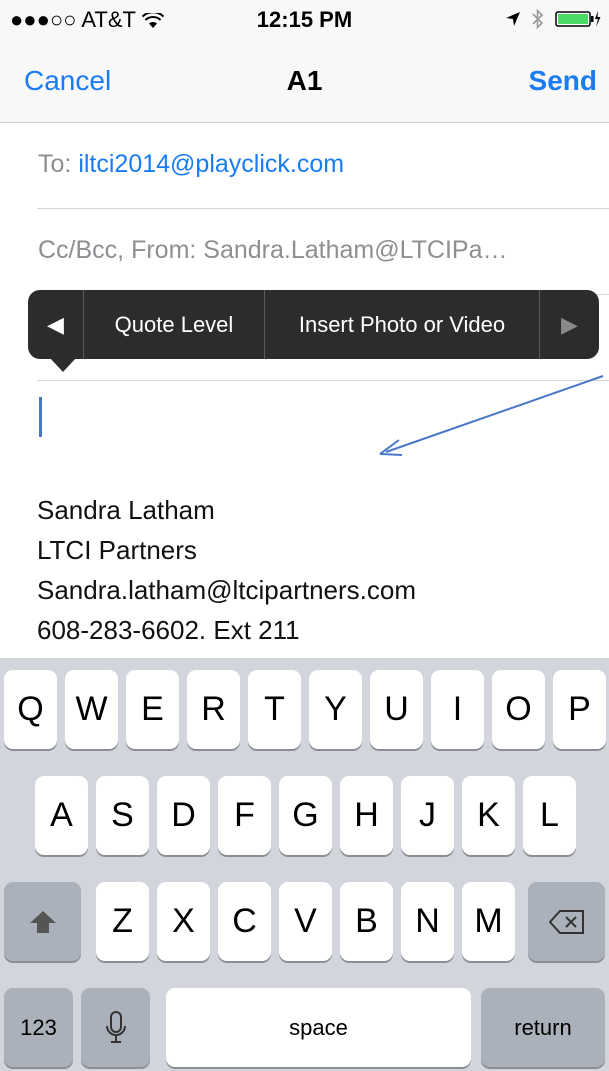 The height and width of the screenshot is (1071, 609). What do you see at coordinates (211, 164) in the screenshot?
I see `to-recipient: iltci2014@playclick.com` at bounding box center [211, 164].